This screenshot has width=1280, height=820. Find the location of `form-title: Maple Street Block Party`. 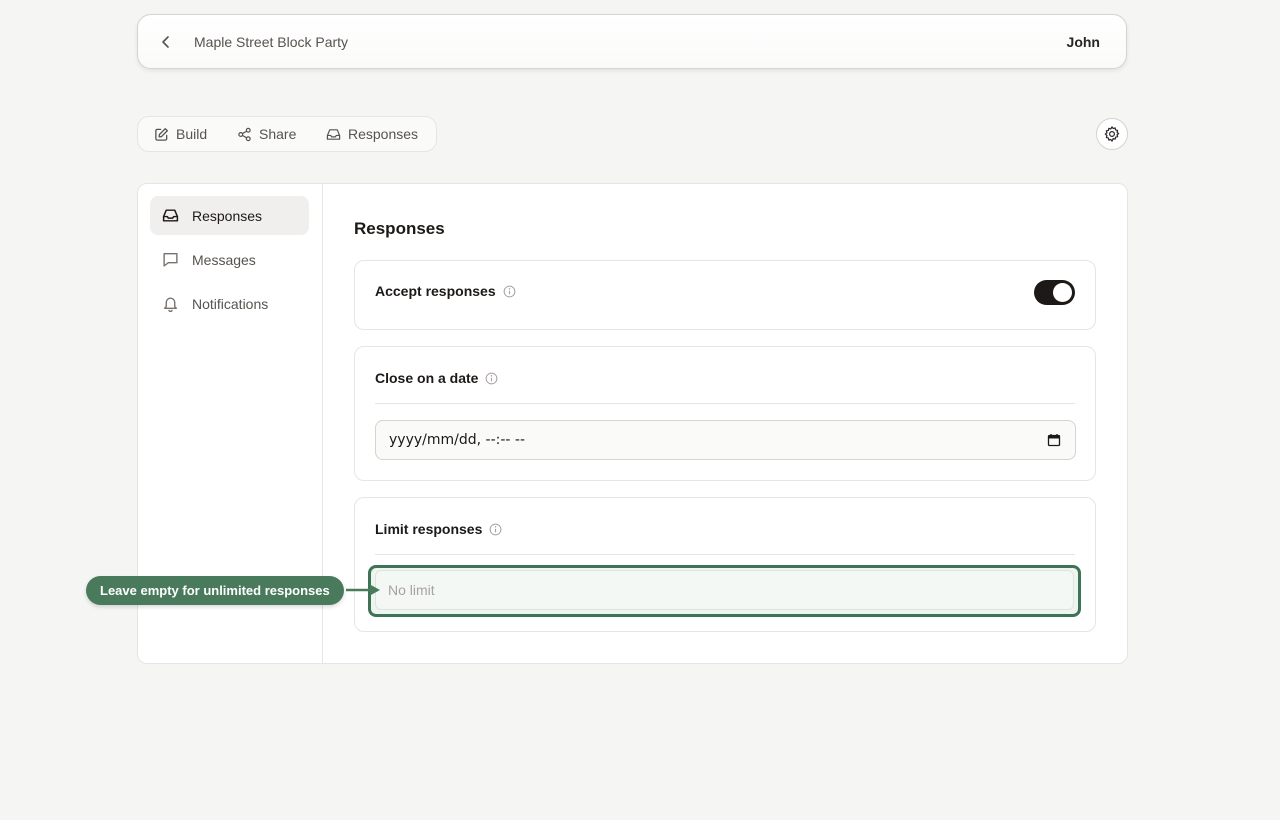

form-title: Maple Street Block Party is located at coordinates (271, 42).